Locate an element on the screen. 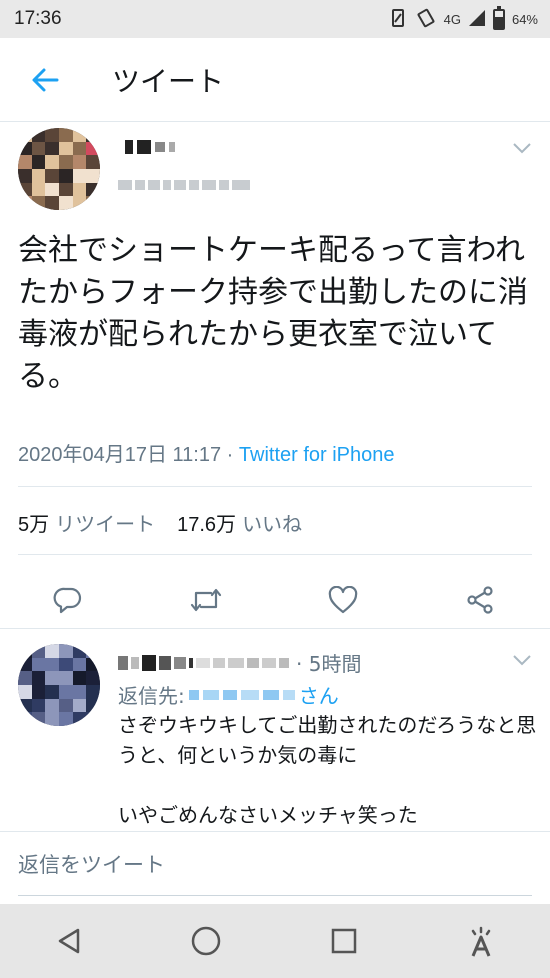 The image size is (550, 978). back-button is located at coordinates (45, 80).